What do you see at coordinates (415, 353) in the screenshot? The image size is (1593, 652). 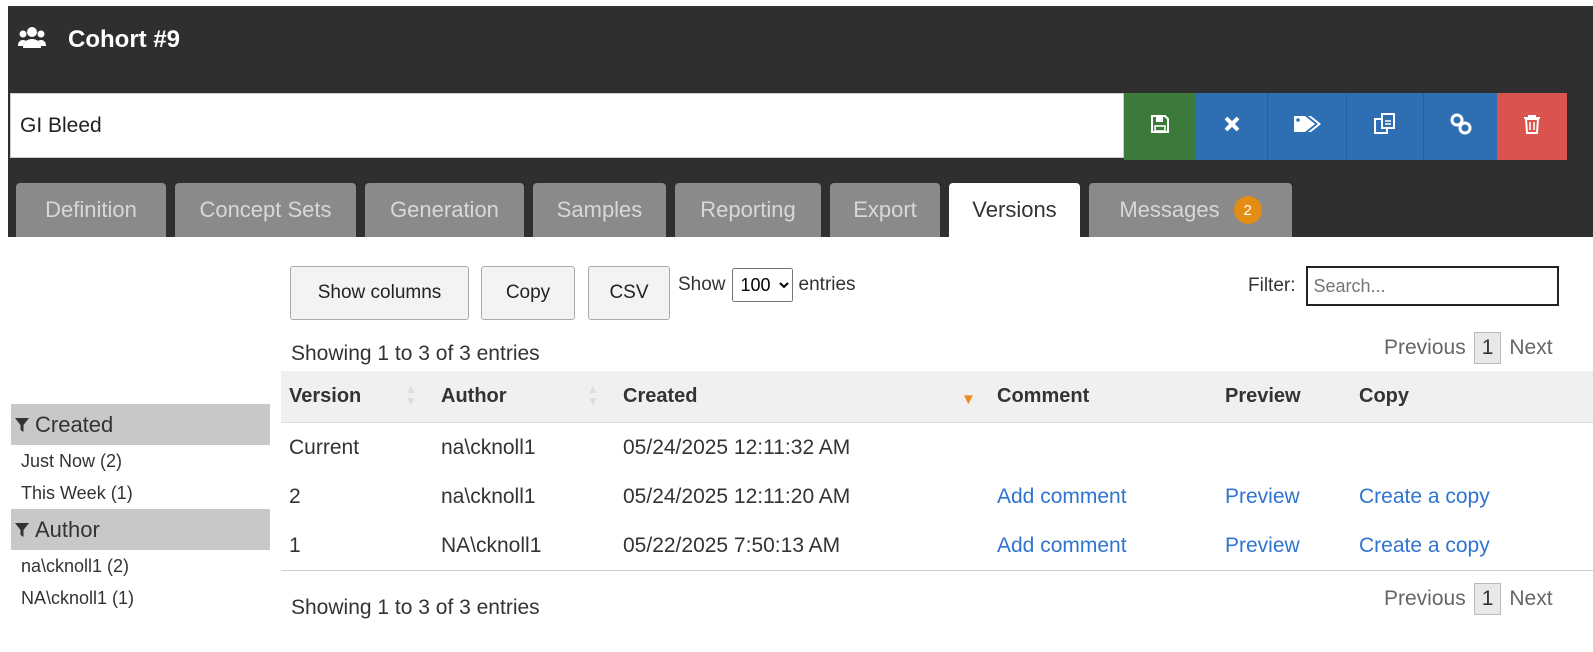 I see `table-info-top: Showing 1 to 3 of 3 entries` at bounding box center [415, 353].